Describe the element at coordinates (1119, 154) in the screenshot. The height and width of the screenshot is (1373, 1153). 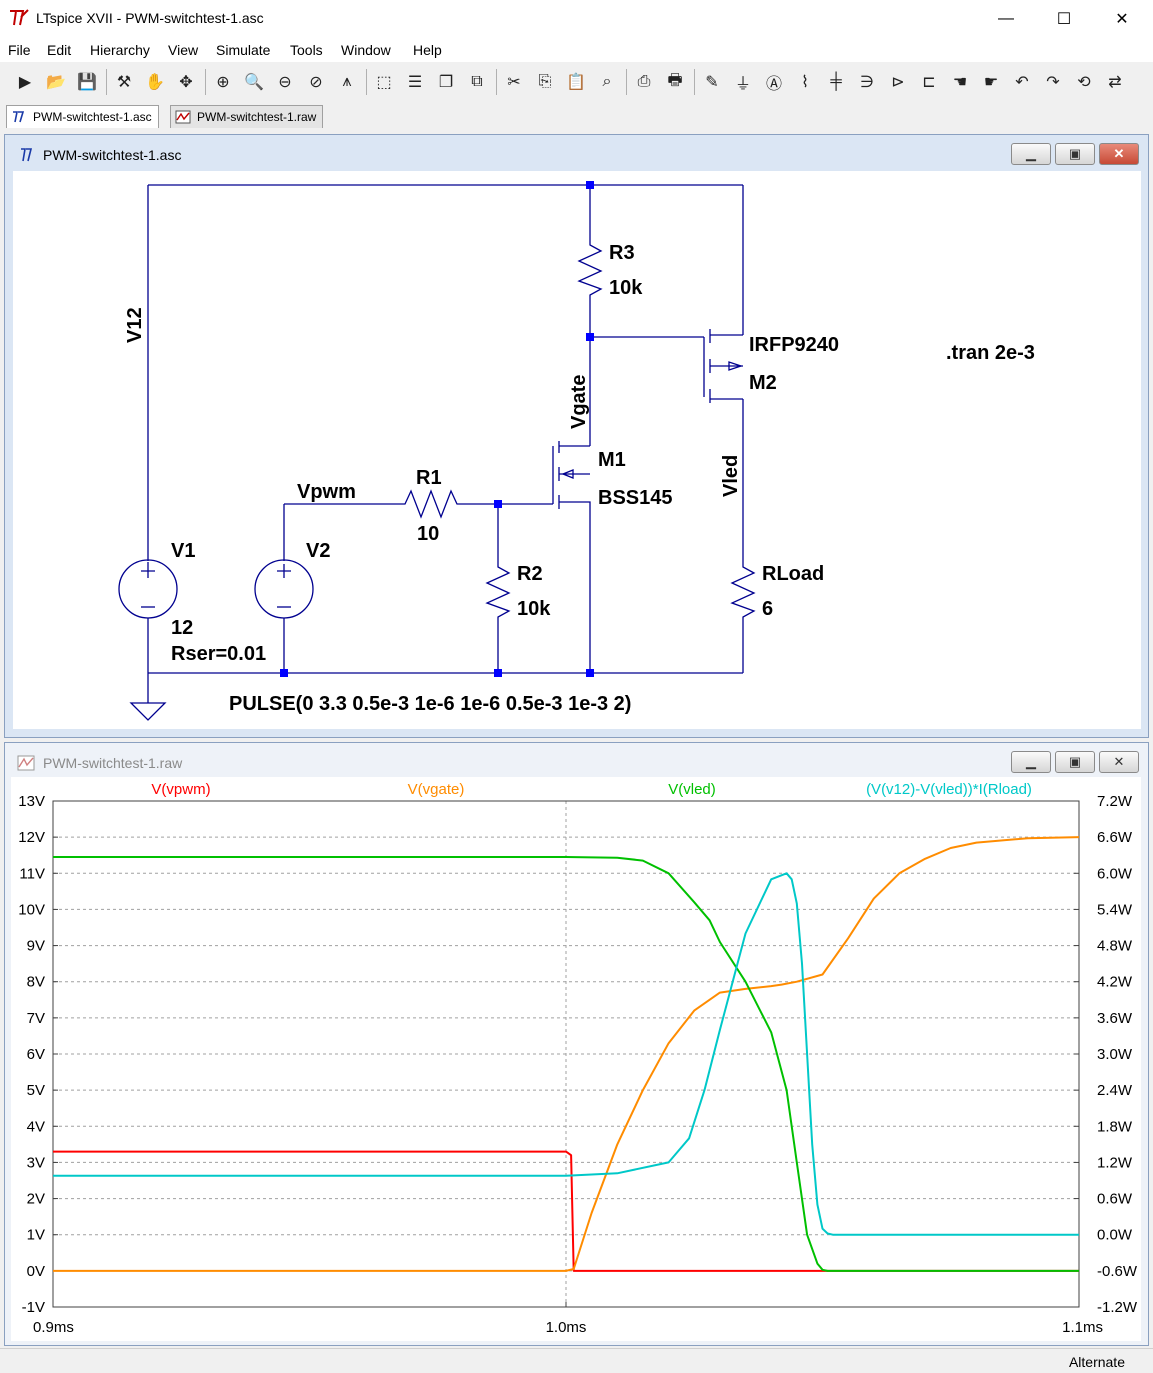
I see `schematic-close-button: ✕` at that location.